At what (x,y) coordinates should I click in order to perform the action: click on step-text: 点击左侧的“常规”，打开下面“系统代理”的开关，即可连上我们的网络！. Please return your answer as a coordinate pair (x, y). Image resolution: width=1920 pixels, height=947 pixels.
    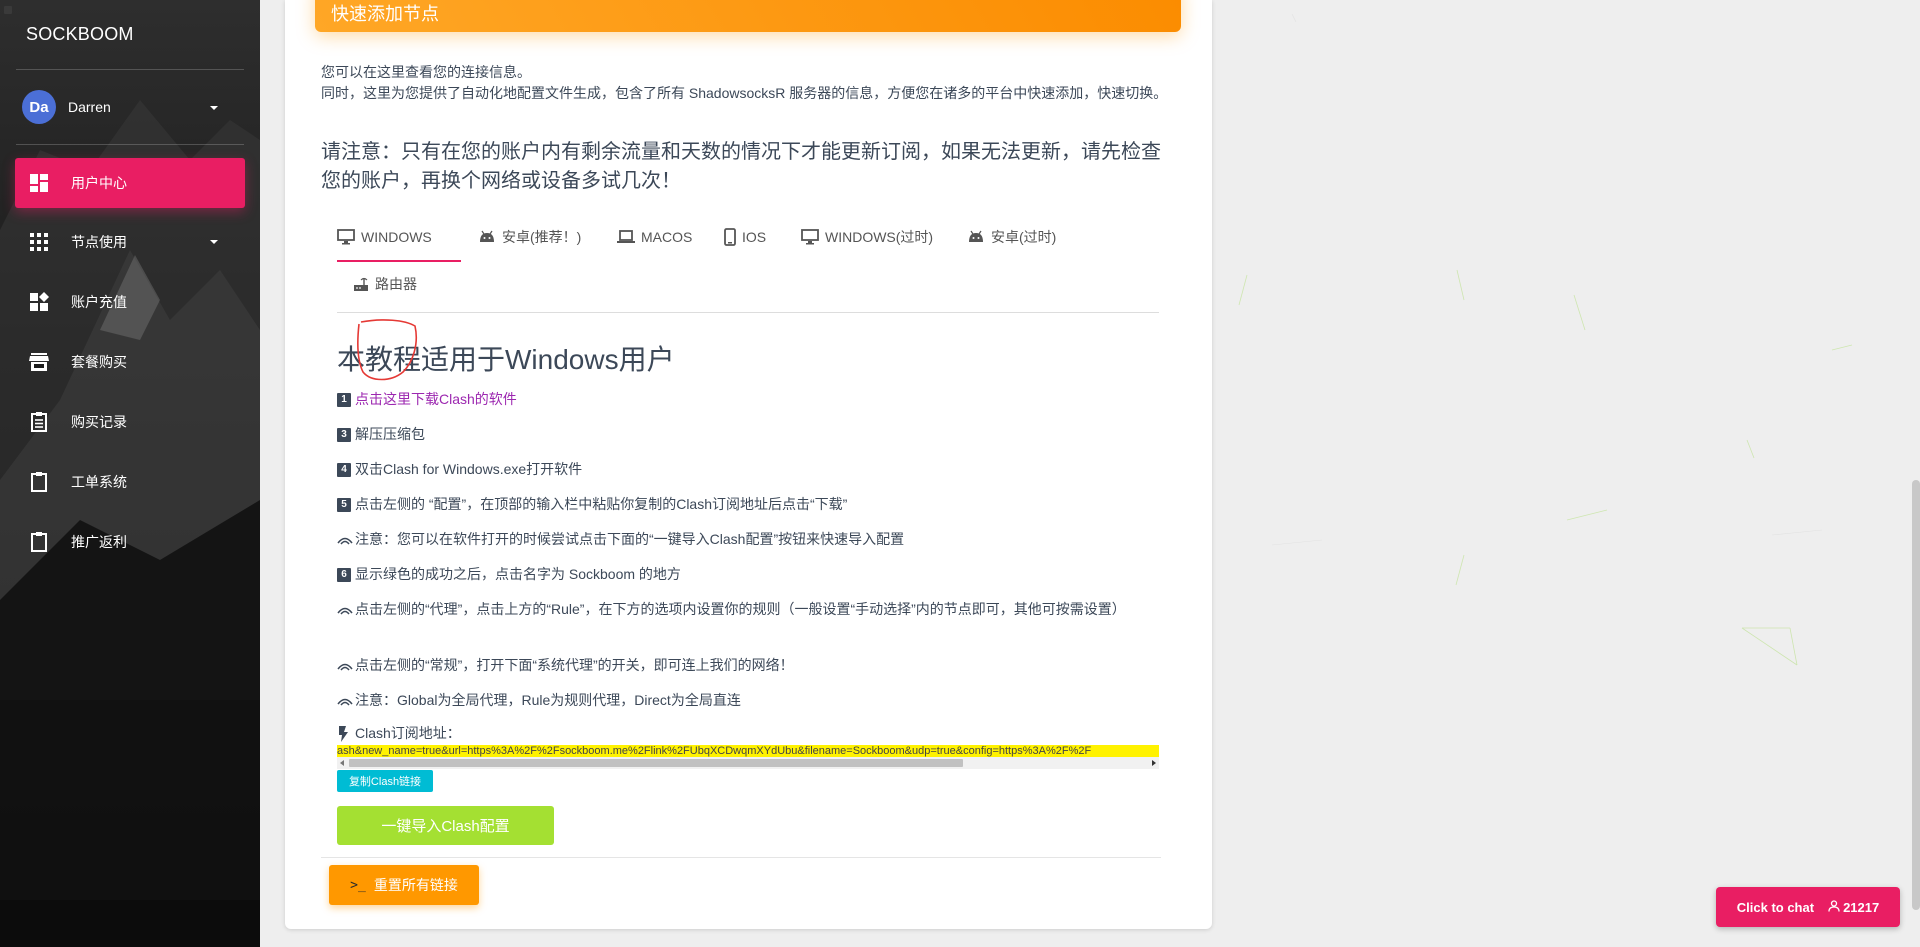
    Looking at the image, I should click on (574, 665).